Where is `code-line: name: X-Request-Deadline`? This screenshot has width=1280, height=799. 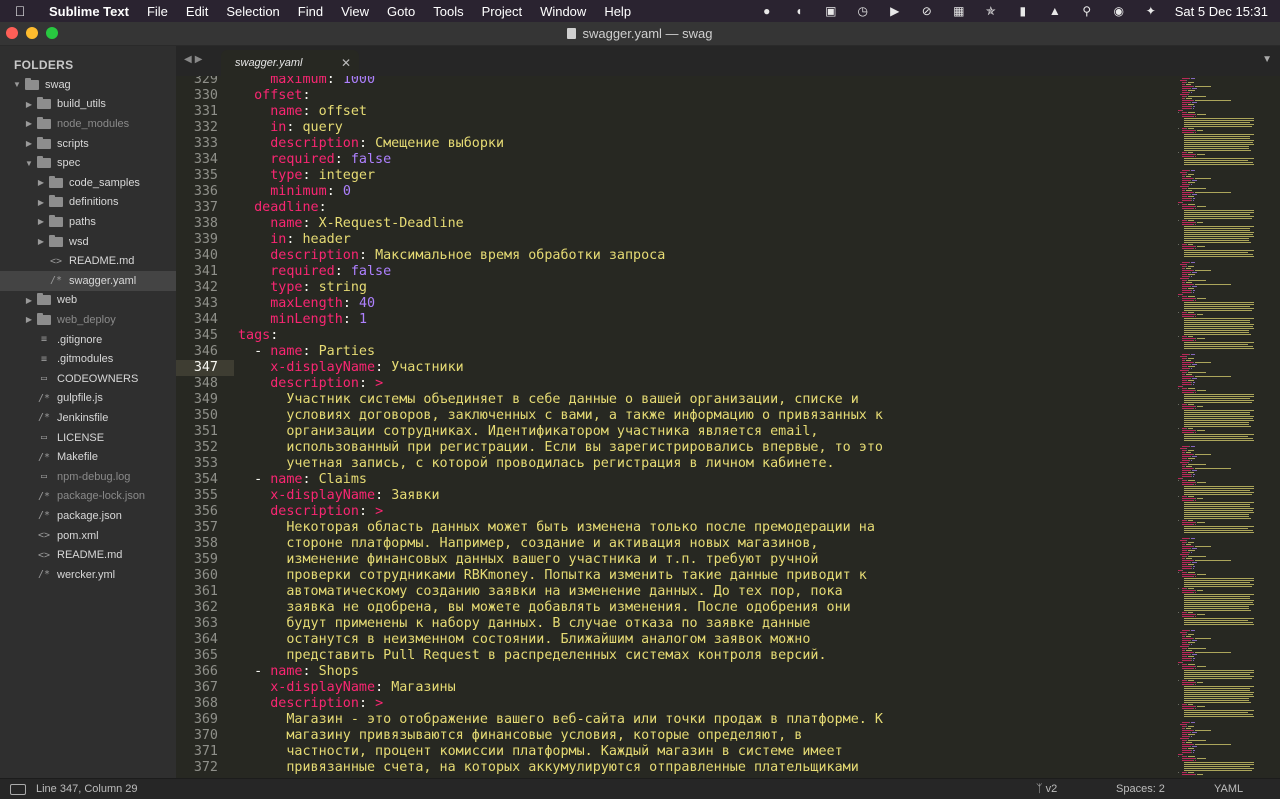 code-line: name: X-Request-Deadline is located at coordinates (351, 224).